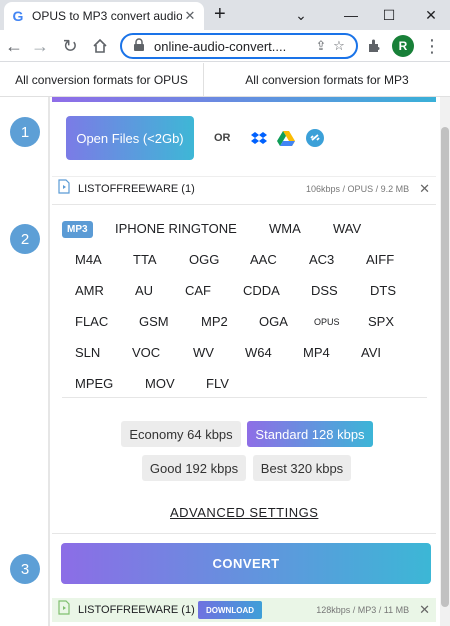 The image size is (450, 626). What do you see at coordinates (87, 352) in the screenshot?
I see `format-sln: SLN` at bounding box center [87, 352].